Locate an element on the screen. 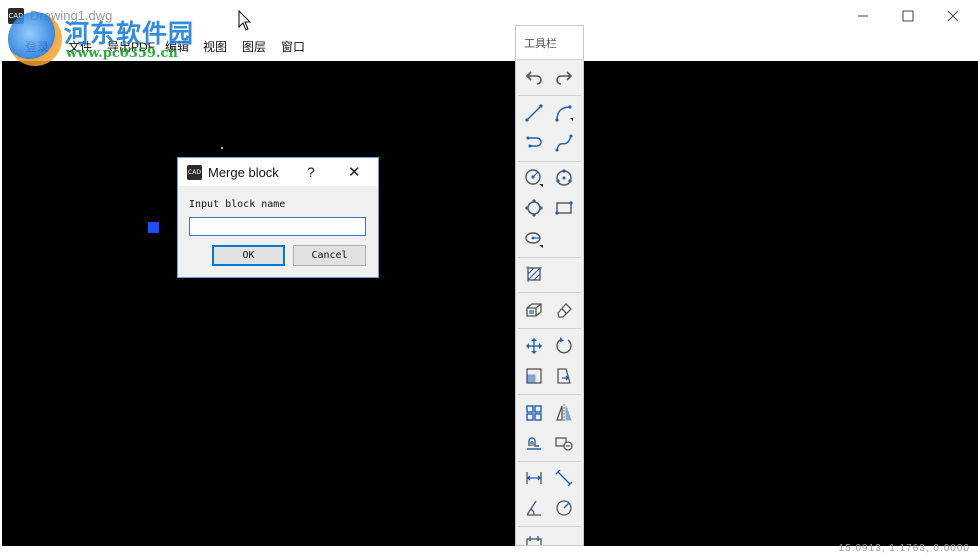  minimize-icon is located at coordinates (863, 16).